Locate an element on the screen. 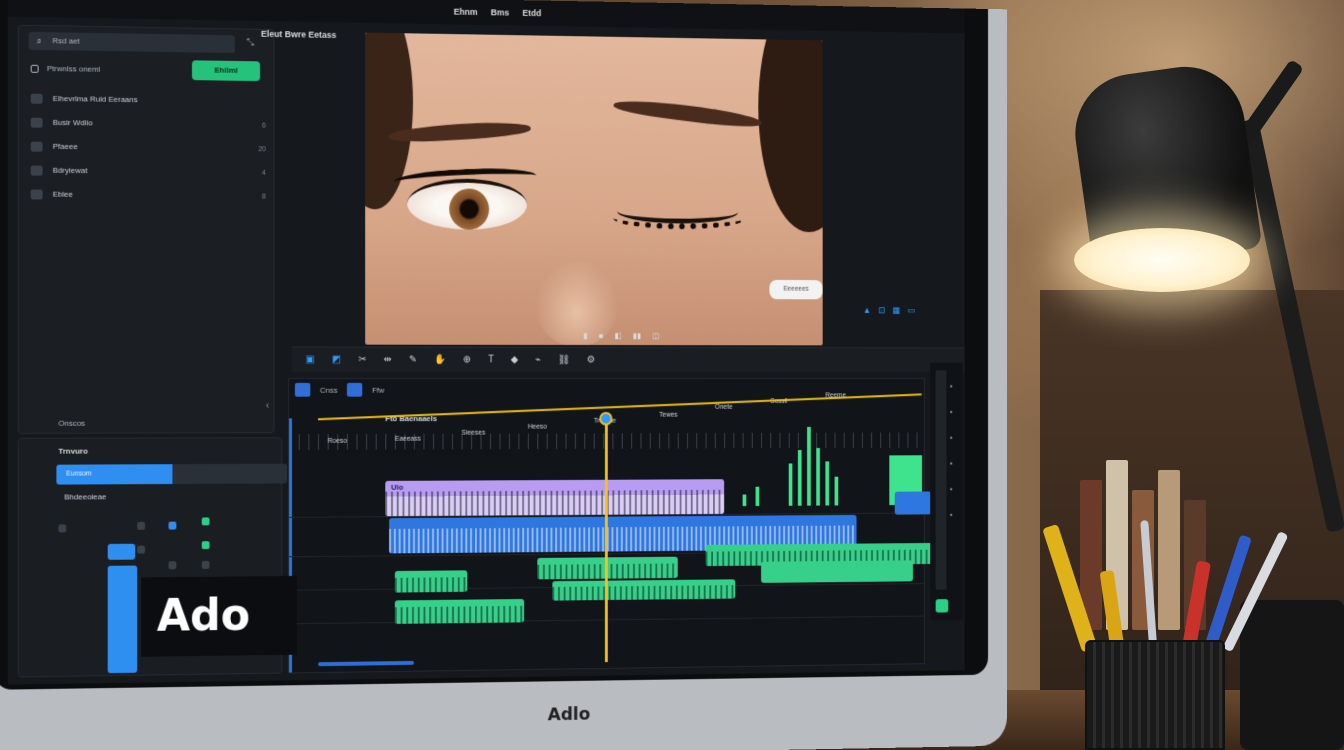 The image size is (1344, 750). marker-icon: ◆ is located at coordinates (514, 360).